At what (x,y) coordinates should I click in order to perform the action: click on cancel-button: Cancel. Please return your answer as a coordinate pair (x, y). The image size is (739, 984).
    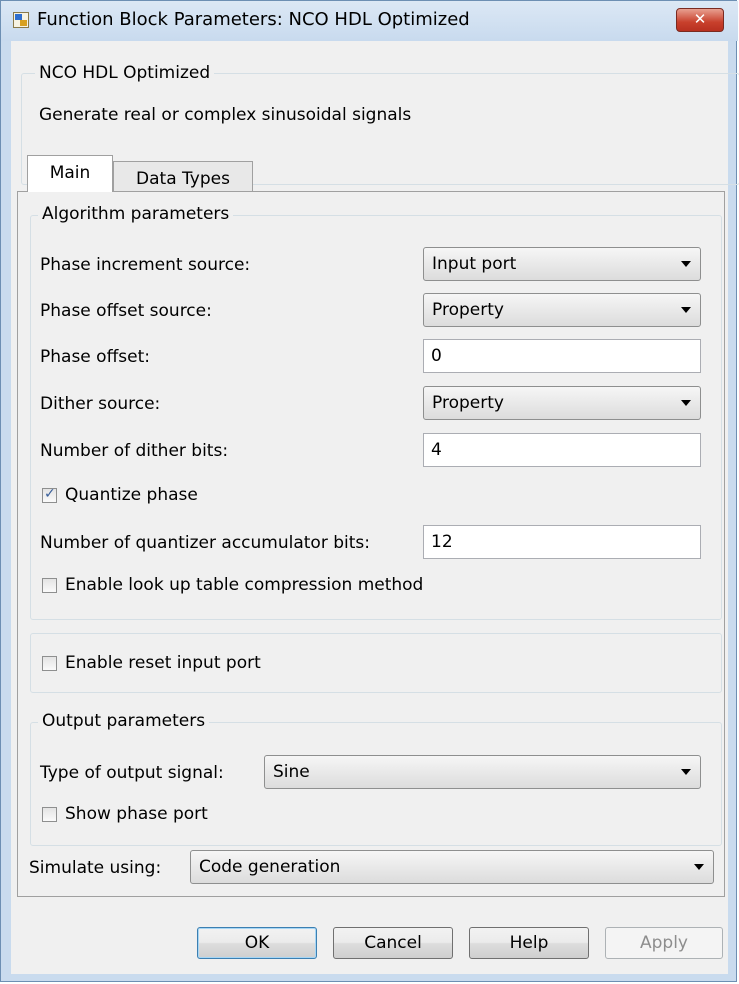
    Looking at the image, I should click on (393, 943).